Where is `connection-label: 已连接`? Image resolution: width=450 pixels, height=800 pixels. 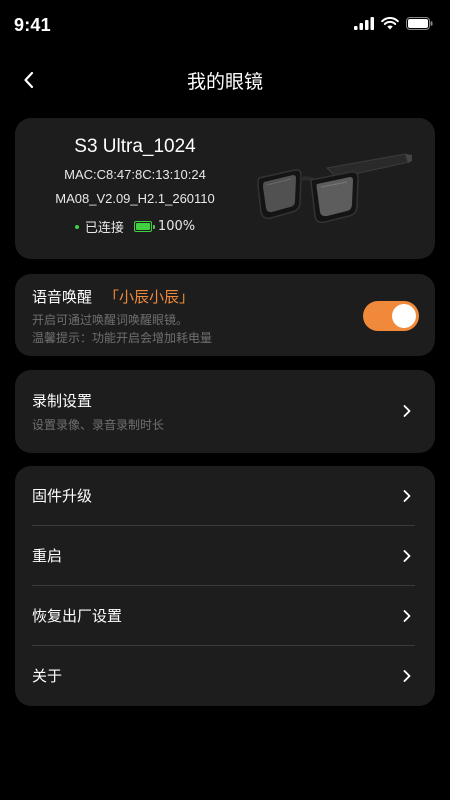
connection-label: 已连接 is located at coordinates (104, 228).